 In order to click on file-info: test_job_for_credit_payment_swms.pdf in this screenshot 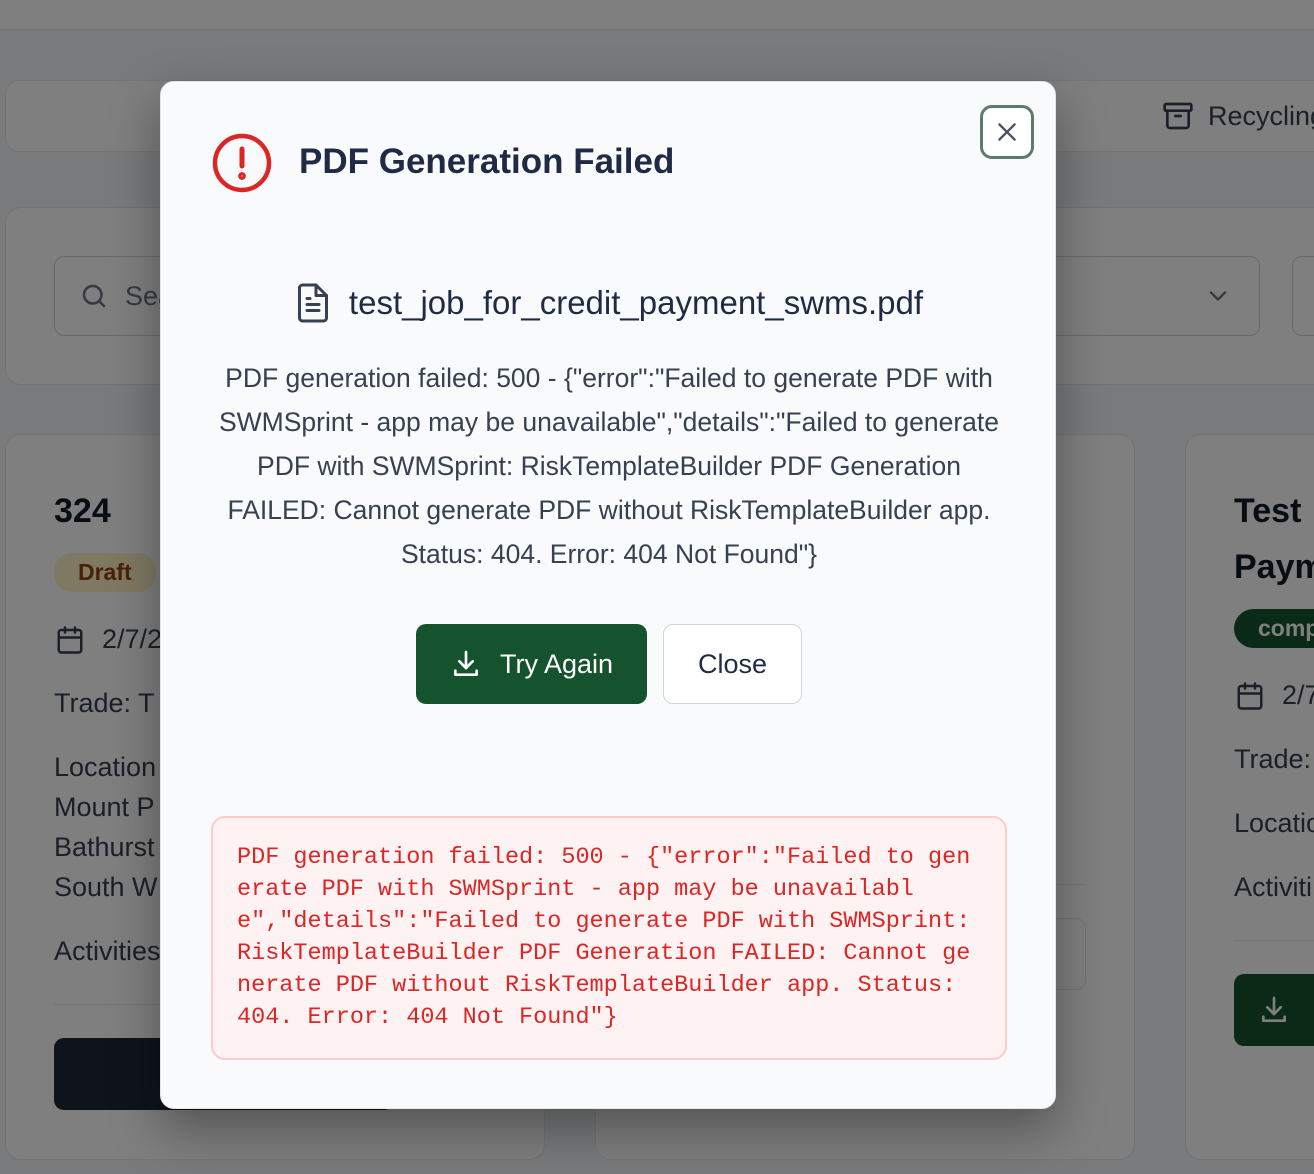, I will do `click(609, 303)`.